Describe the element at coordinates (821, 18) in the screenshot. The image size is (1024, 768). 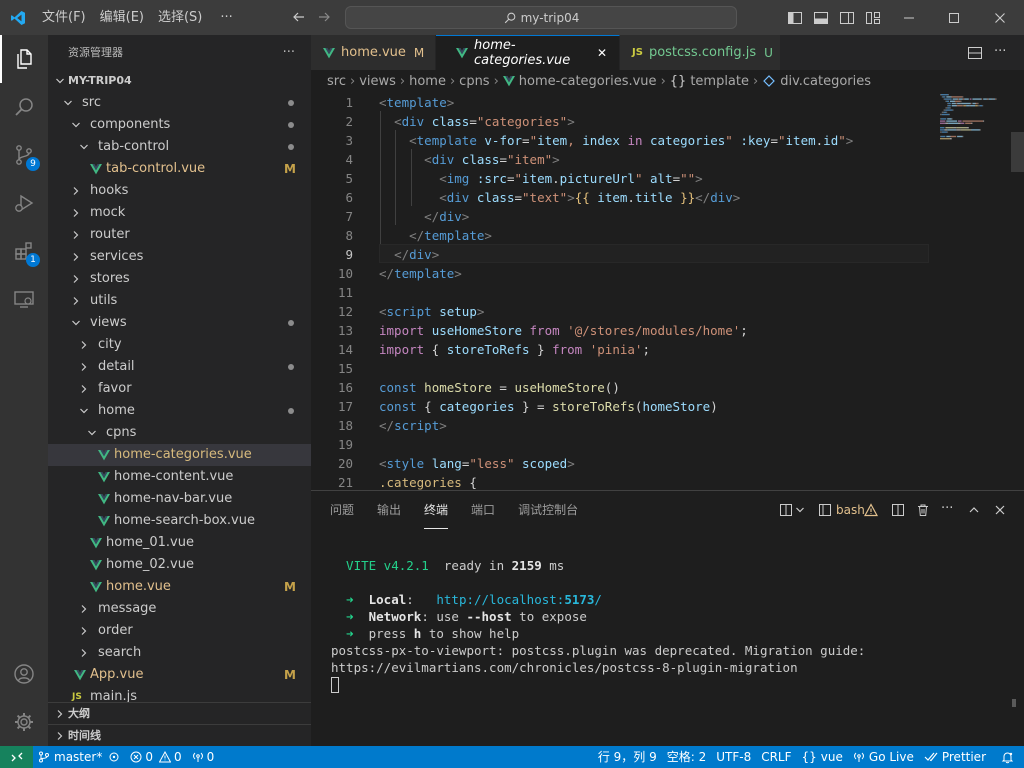
I see `toggle-panel-icon` at that location.